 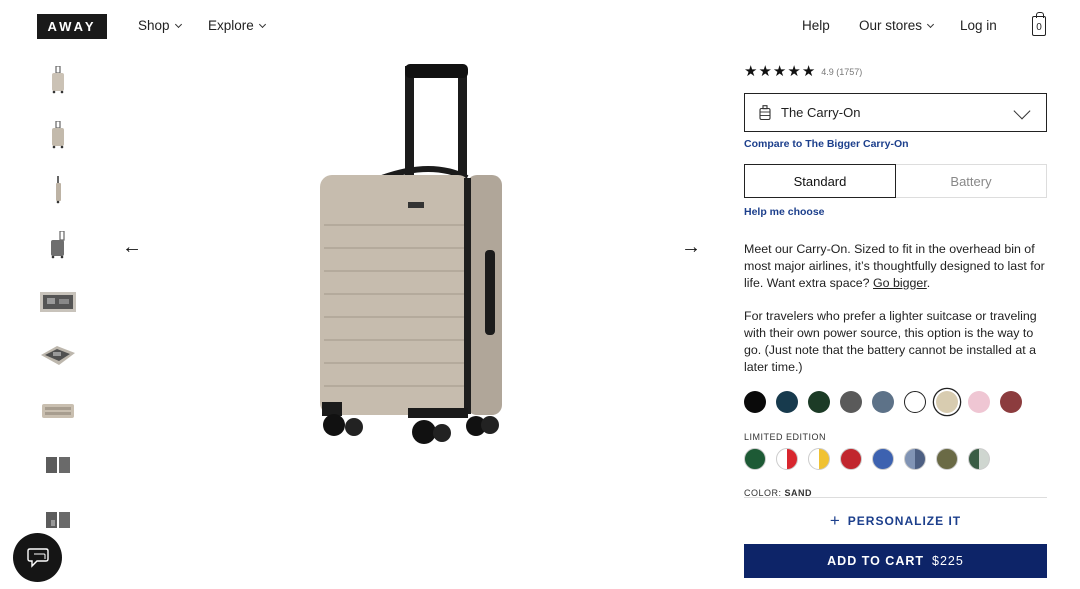 What do you see at coordinates (876, 561) in the screenshot?
I see `add-to-cart-label: ADD TO CART` at bounding box center [876, 561].